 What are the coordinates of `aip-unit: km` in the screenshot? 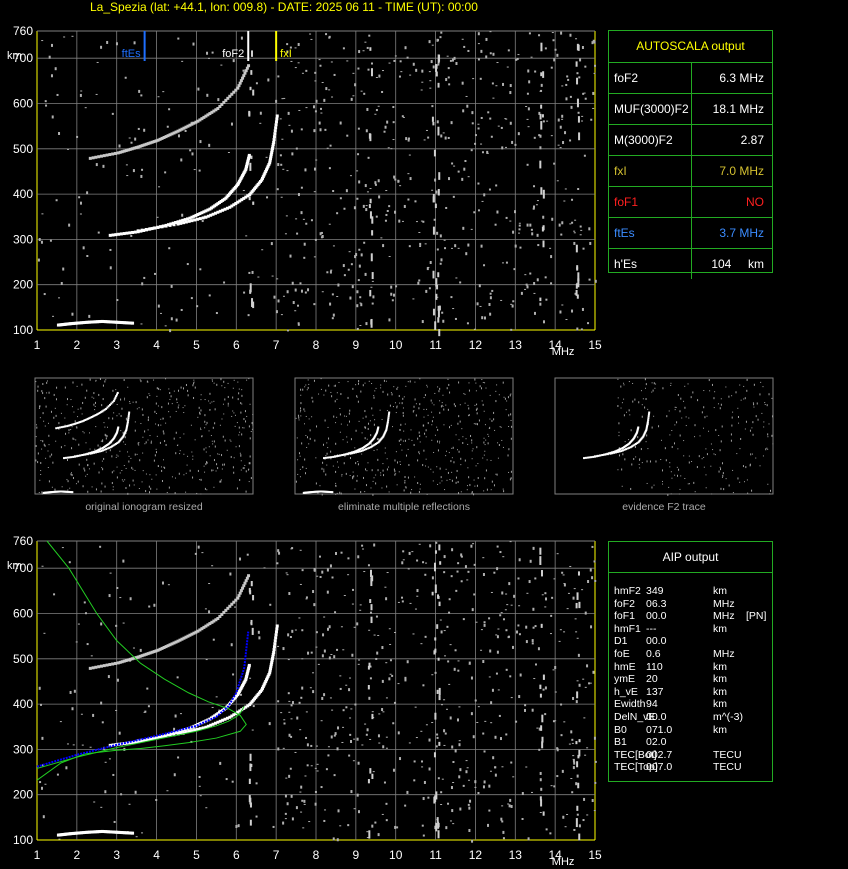 It's located at (720, 729).